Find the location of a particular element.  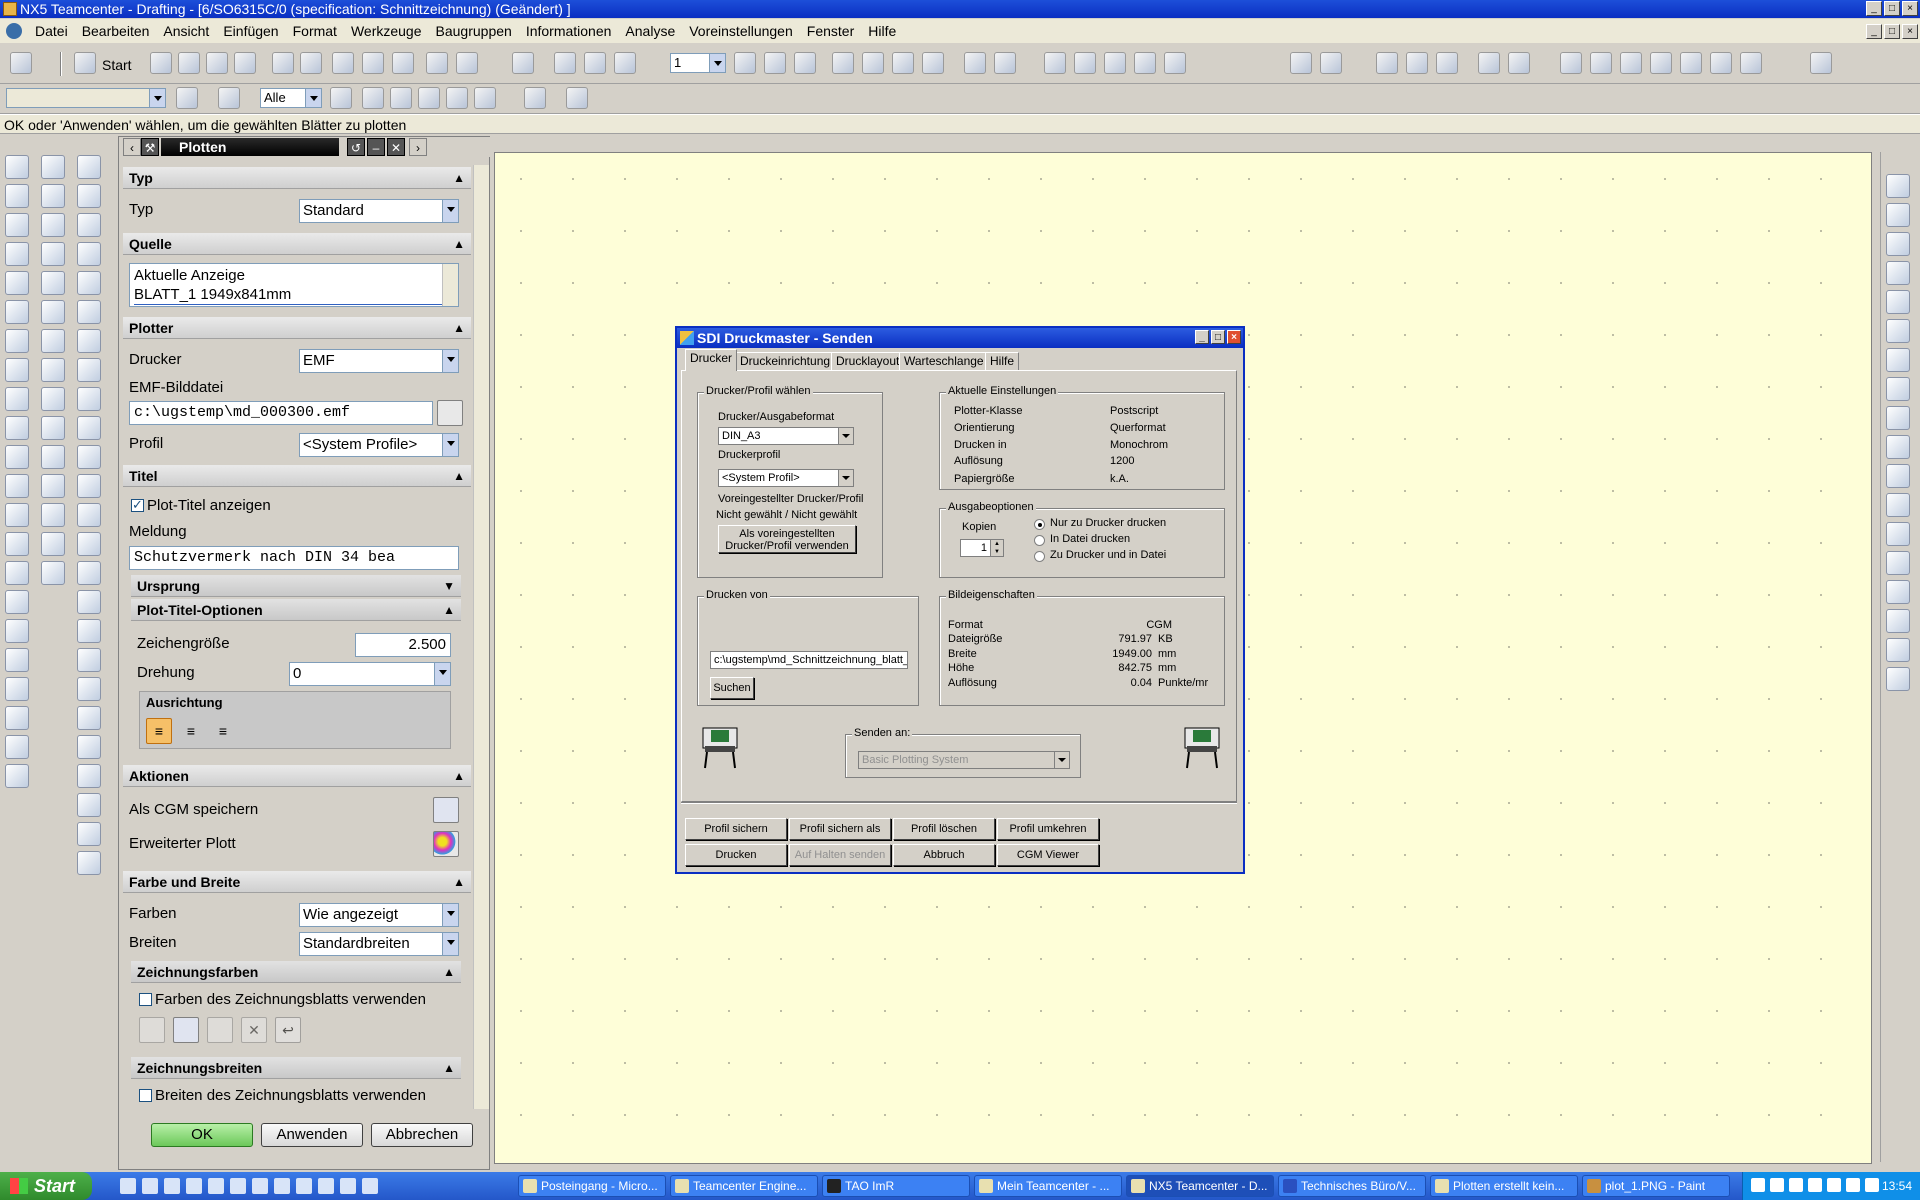

snap-point-icon is located at coordinates (523, 63).